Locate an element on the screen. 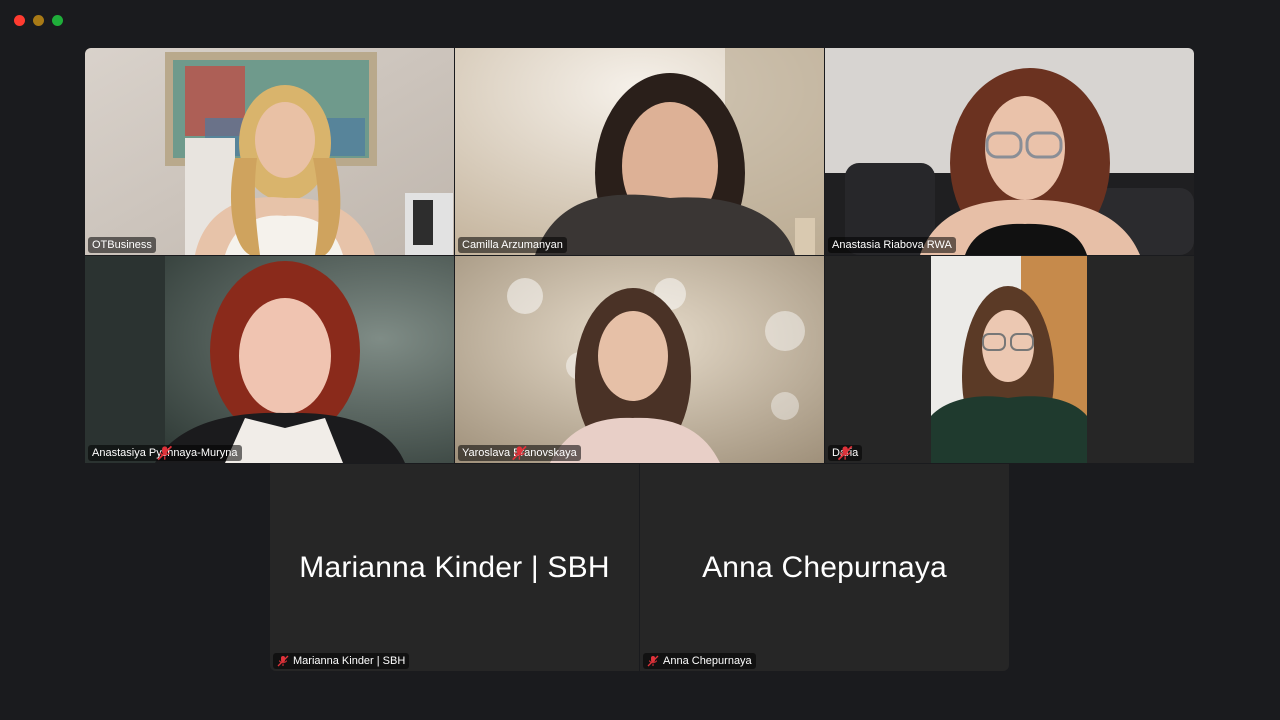 The height and width of the screenshot is (720, 1280). video-tile-daria: Daria is located at coordinates (1009, 359).